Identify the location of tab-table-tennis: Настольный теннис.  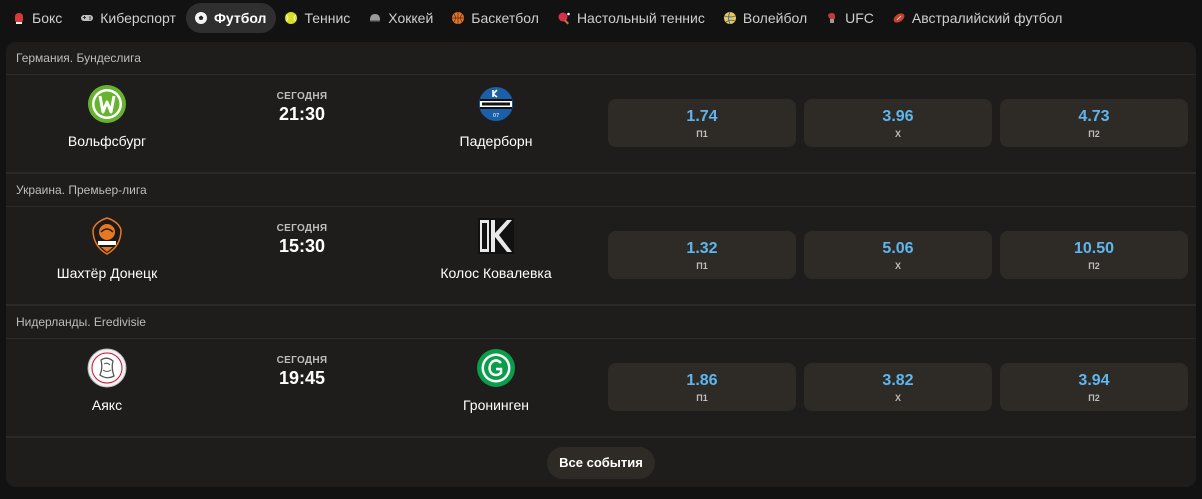
(632, 18).